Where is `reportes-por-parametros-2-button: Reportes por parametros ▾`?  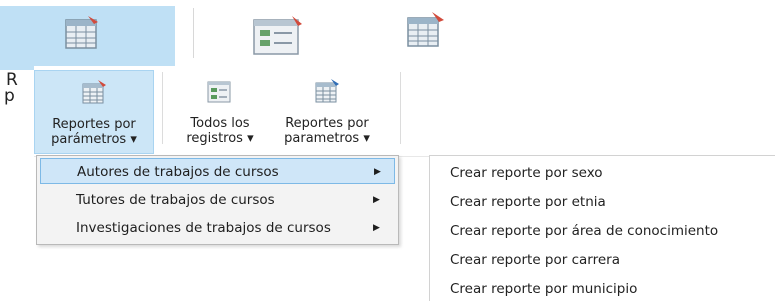
reportes-por-parametros-2-button: Reportes por parametros ▾ is located at coordinates (327, 112).